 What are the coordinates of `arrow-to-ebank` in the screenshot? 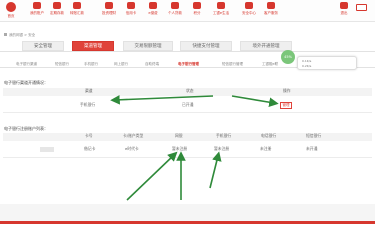 It's located at (152, 176).